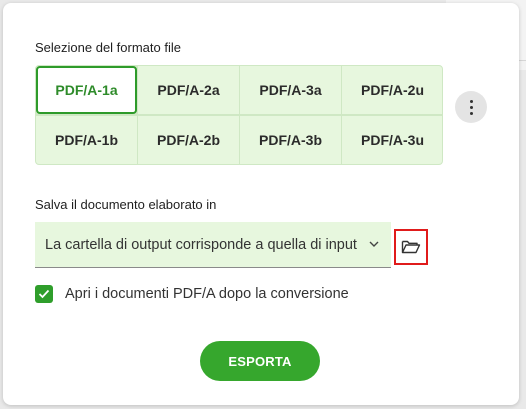  What do you see at coordinates (86, 140) in the screenshot?
I see `format-option-pdfa-1b: PDF/A-1b` at bounding box center [86, 140].